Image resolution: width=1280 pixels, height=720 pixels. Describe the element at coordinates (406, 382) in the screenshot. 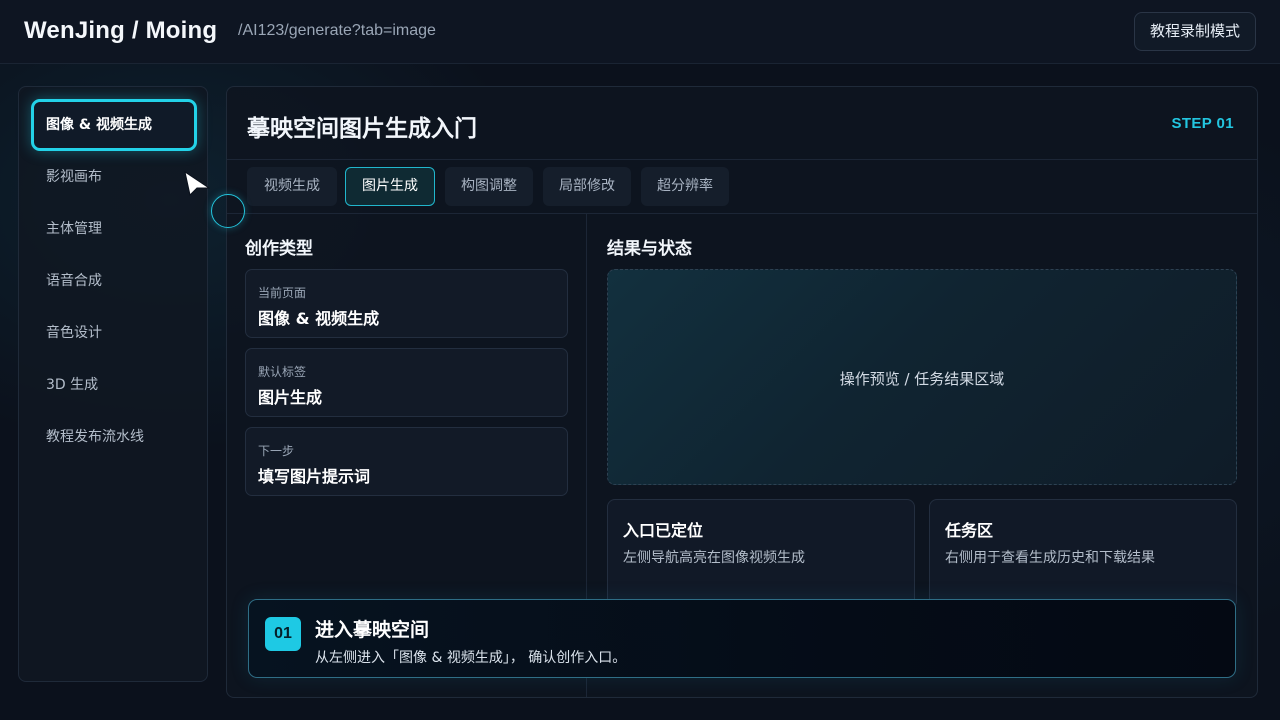

I see `info-card-default-tab: 默认标签 图片生成` at that location.